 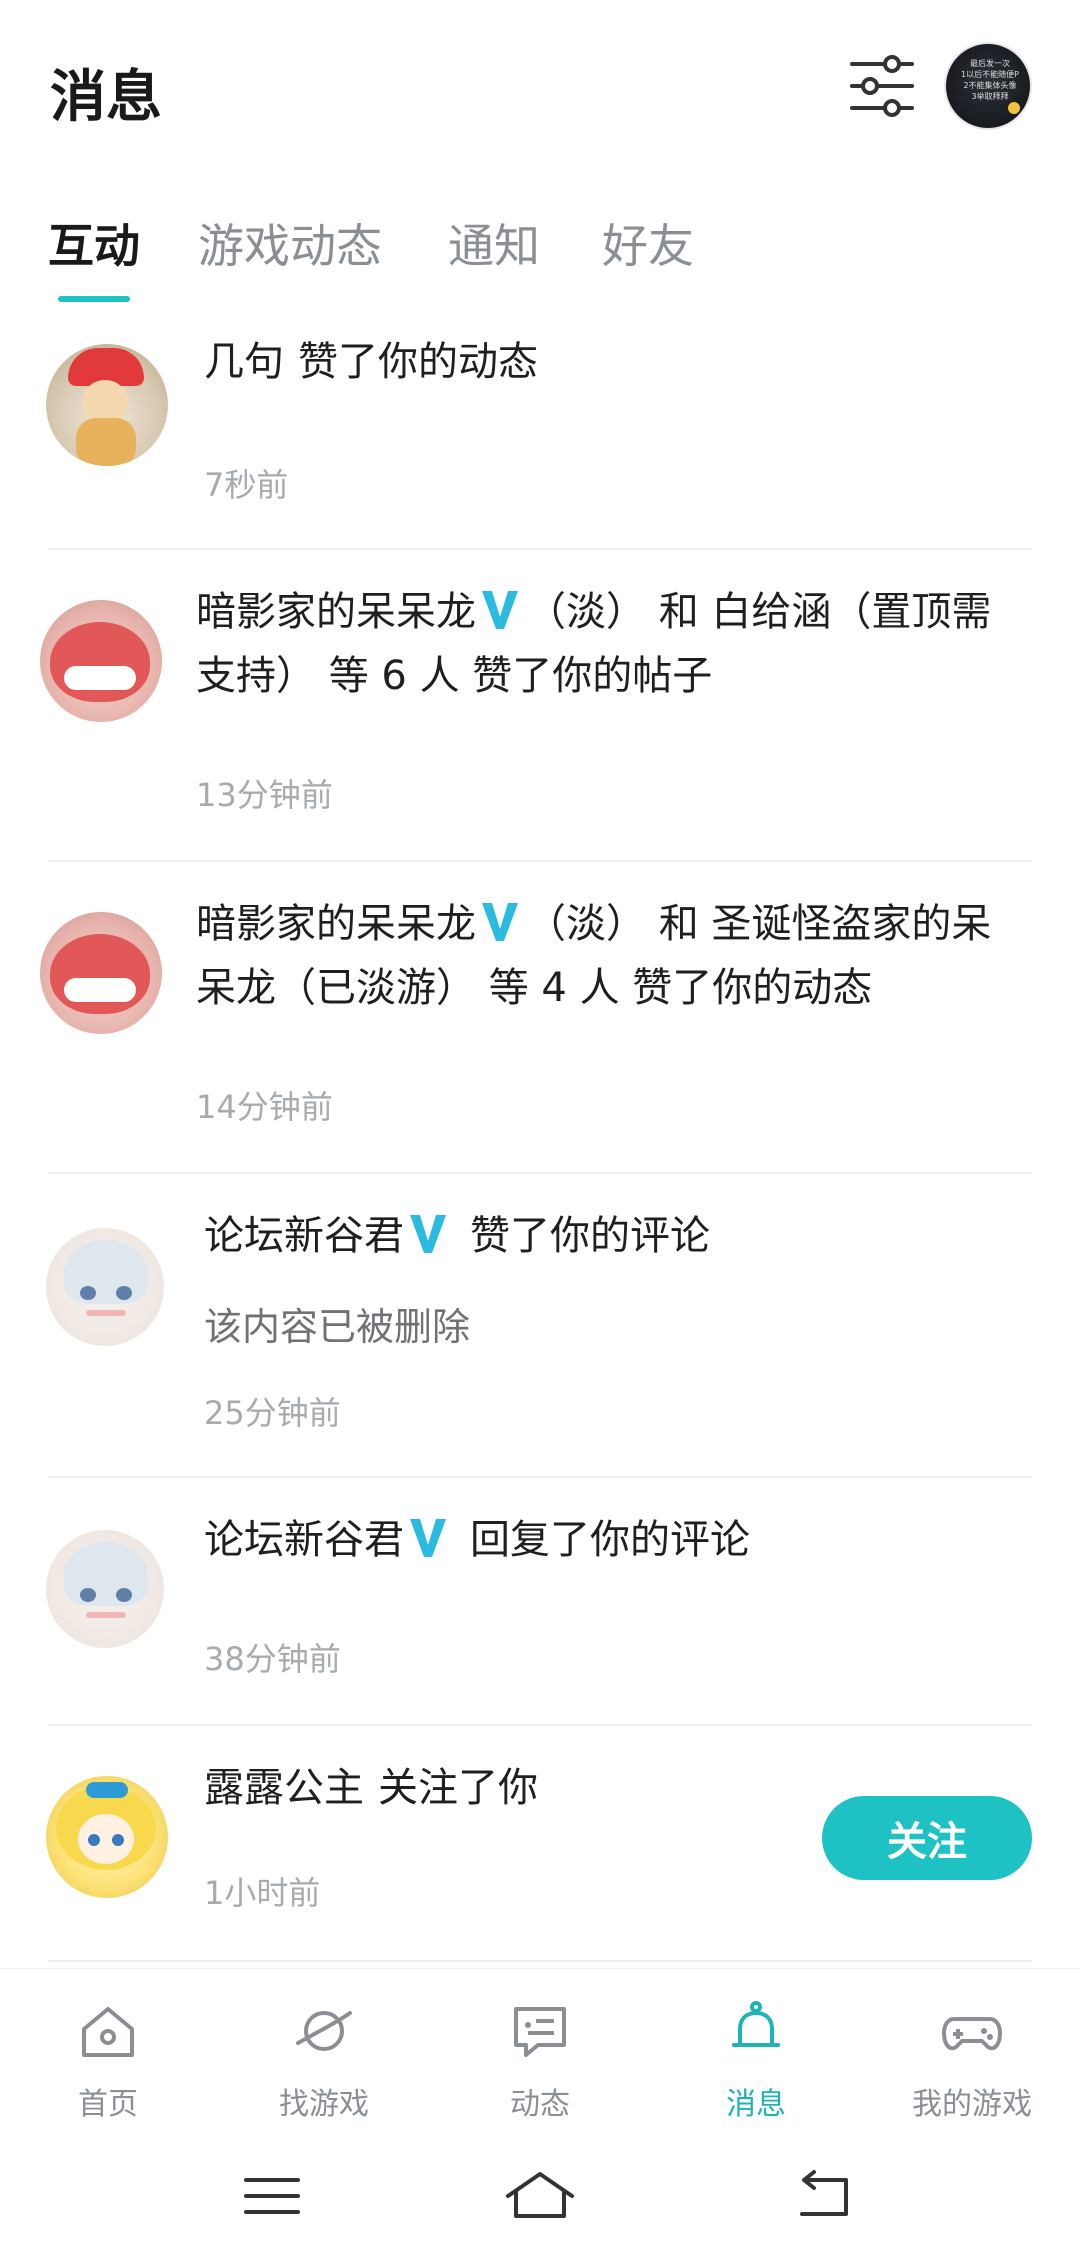 I want to click on emoji-icon, so click(x=1014, y=108).